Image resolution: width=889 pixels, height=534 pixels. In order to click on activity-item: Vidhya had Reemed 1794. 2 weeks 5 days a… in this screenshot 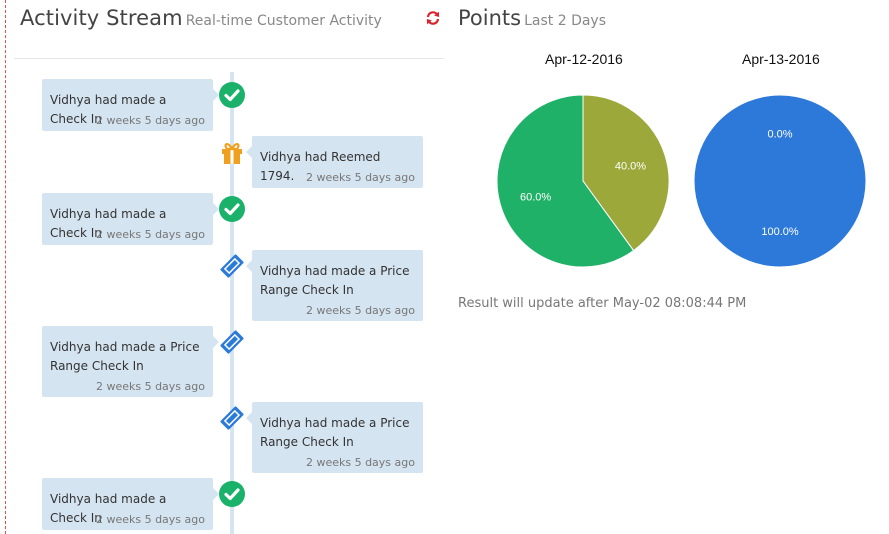, I will do `click(334, 162)`.